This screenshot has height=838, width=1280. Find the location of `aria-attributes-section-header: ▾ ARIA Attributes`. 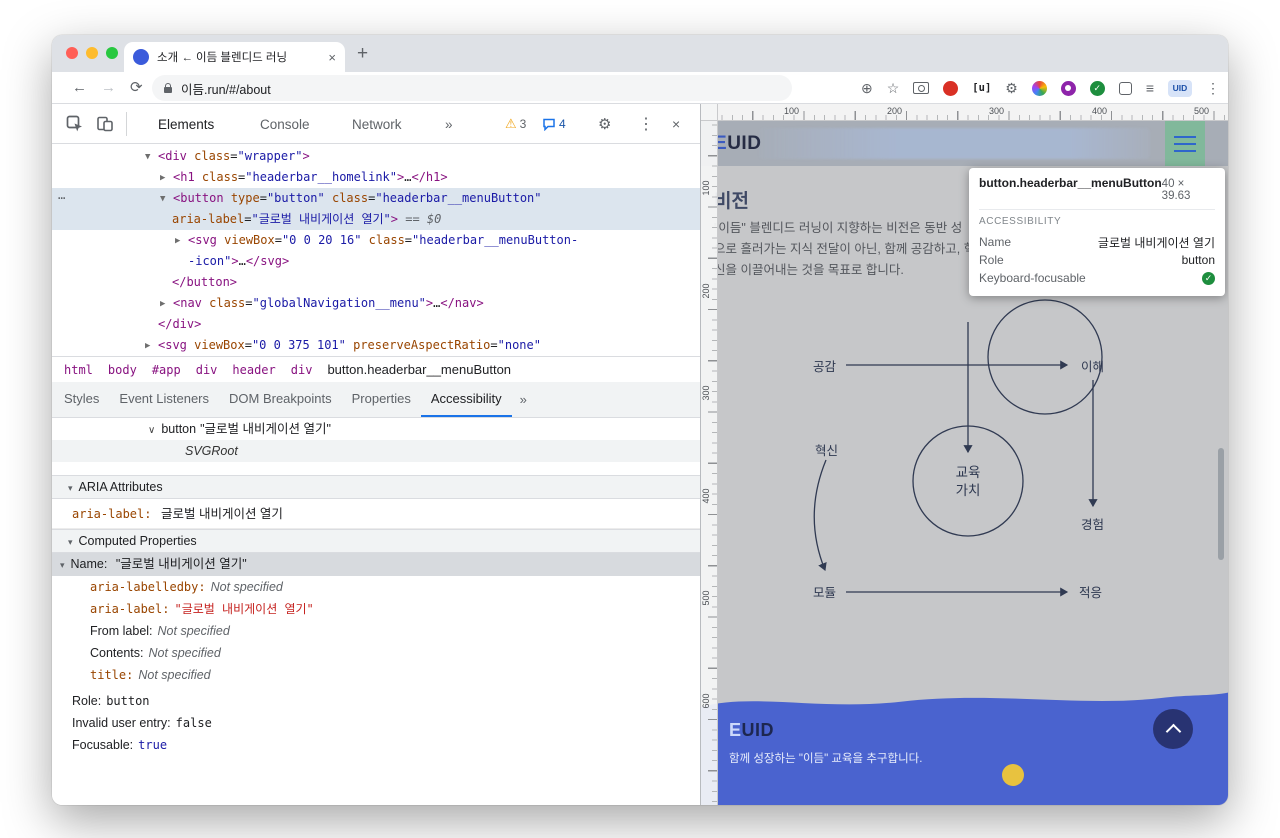

aria-attributes-section-header: ▾ ARIA Attributes is located at coordinates (376, 487).